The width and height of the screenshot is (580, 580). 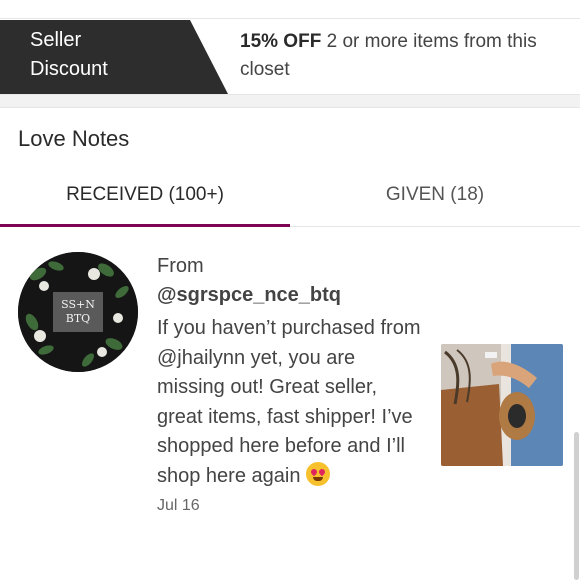 What do you see at coordinates (180, 266) in the screenshot?
I see `note-from-label: From` at bounding box center [180, 266].